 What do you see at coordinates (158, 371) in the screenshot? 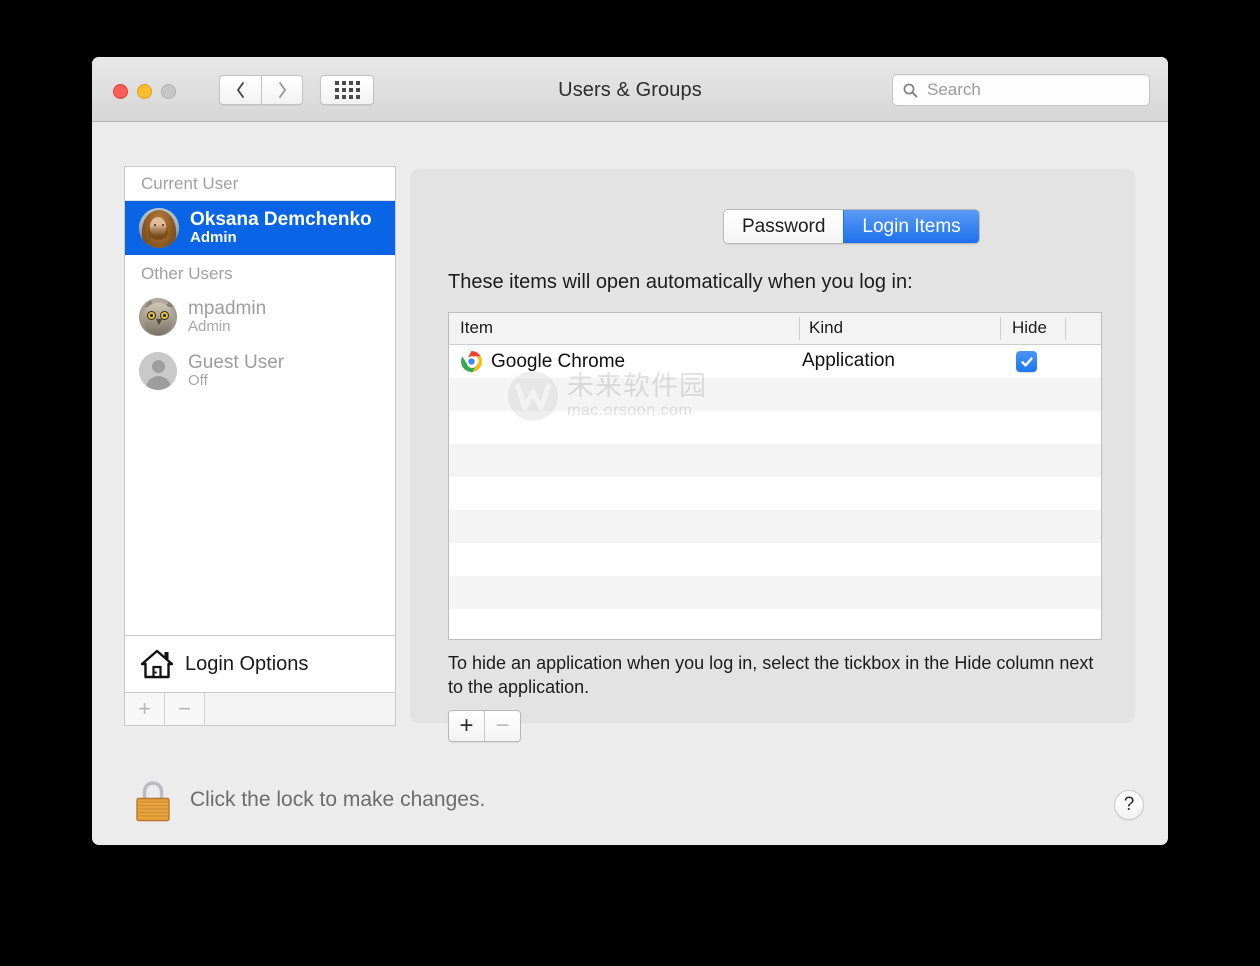
I see `person-placeholder-avatar` at bounding box center [158, 371].